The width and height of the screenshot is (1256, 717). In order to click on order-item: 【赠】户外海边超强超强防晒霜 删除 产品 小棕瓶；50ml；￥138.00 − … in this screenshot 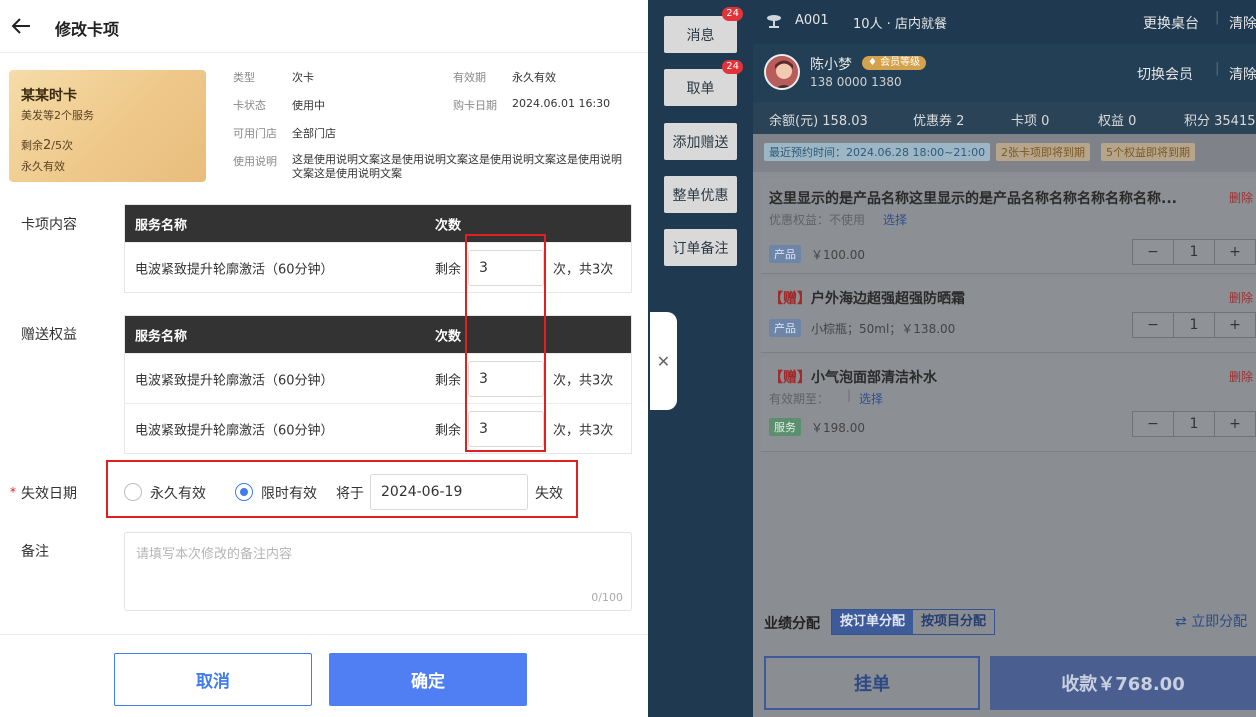, I will do `click(1008, 315)`.